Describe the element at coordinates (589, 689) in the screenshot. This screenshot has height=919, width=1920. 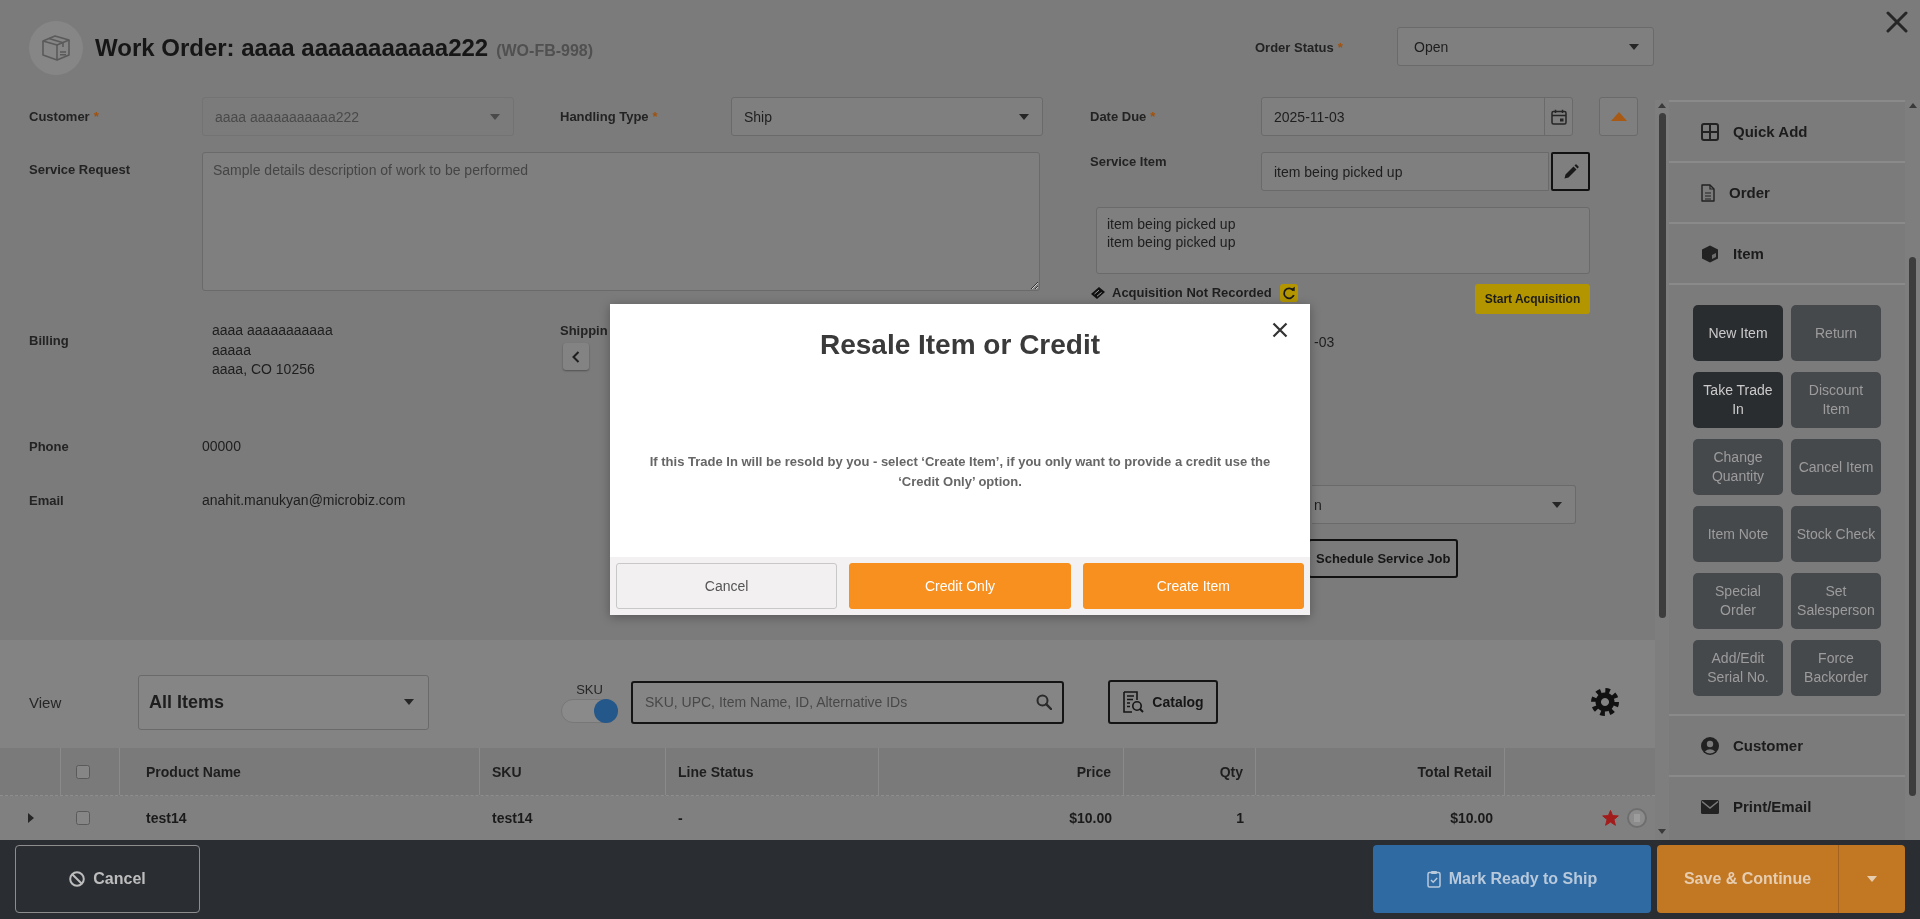
I see `toggle-label: SKU` at that location.